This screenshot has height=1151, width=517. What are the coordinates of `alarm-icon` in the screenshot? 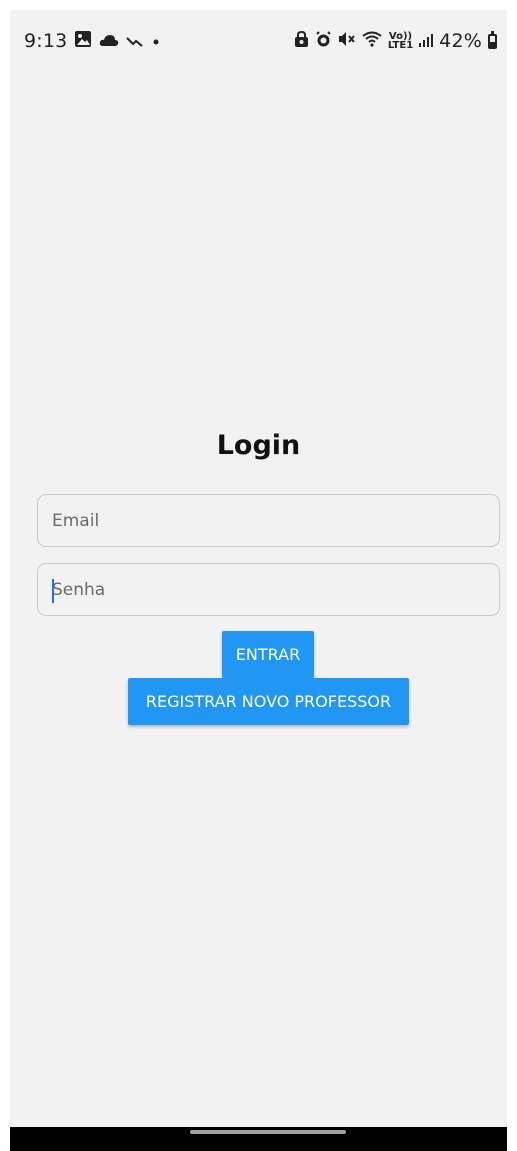 It's located at (323, 41).